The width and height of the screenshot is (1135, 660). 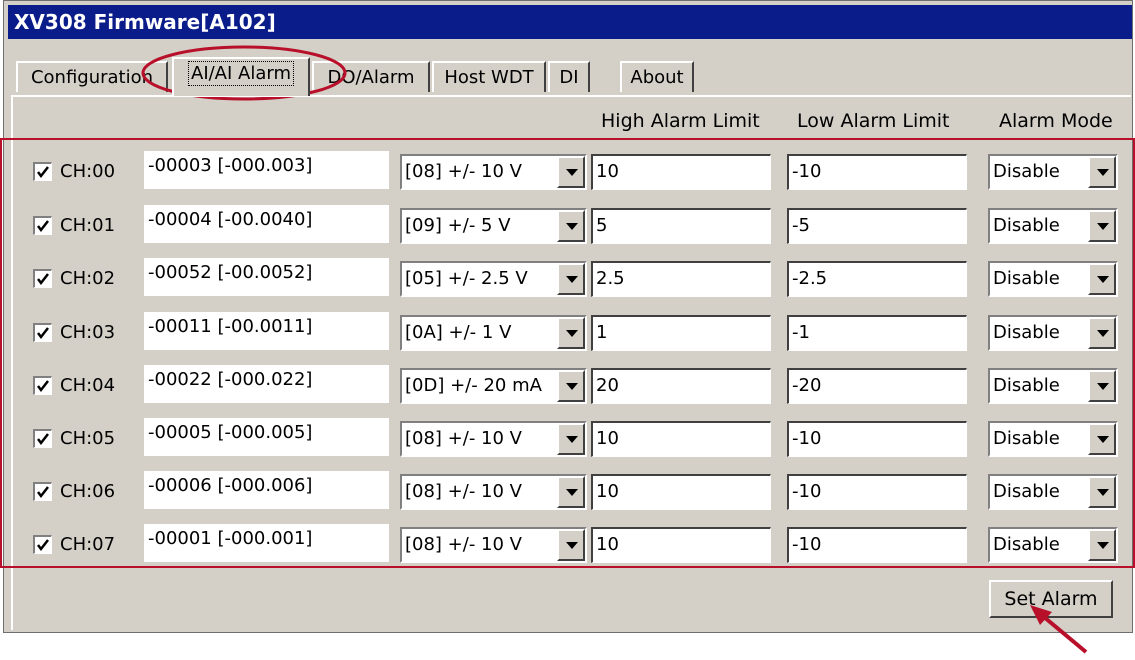 I want to click on high-alarm-limit-input: 1, so click(x=681, y=333).